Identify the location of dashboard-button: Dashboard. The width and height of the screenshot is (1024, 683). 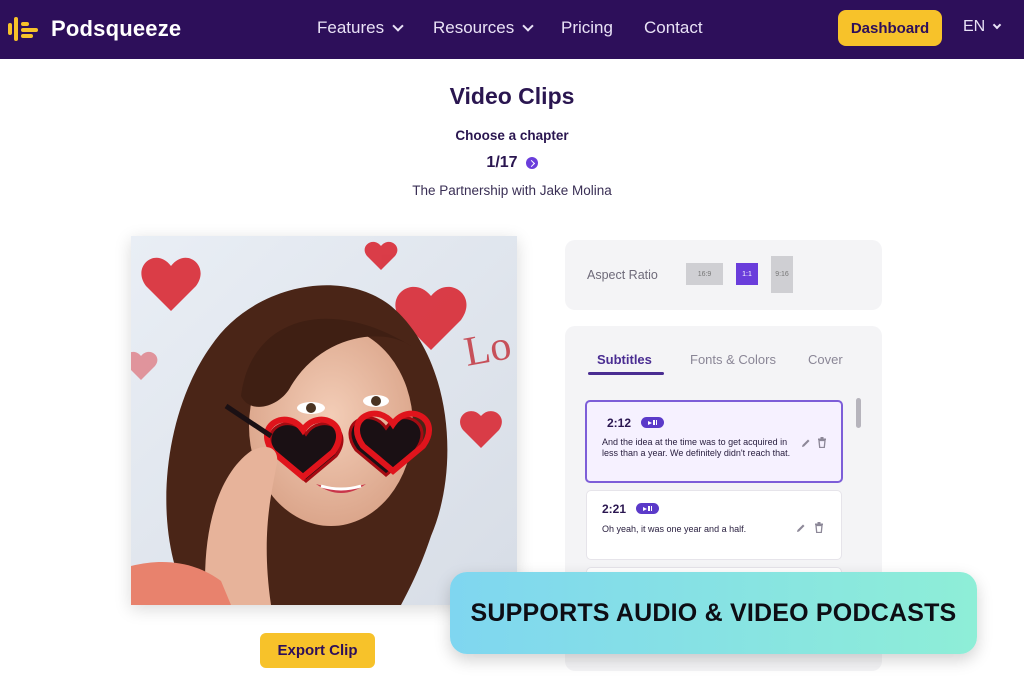
(890, 28).